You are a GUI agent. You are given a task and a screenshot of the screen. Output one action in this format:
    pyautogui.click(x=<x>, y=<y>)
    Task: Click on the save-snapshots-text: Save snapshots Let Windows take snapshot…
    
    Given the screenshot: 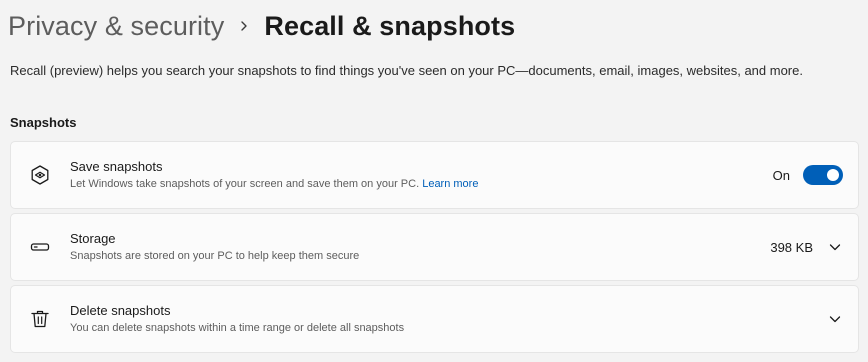 What is the action you would take?
    pyautogui.click(x=274, y=175)
    